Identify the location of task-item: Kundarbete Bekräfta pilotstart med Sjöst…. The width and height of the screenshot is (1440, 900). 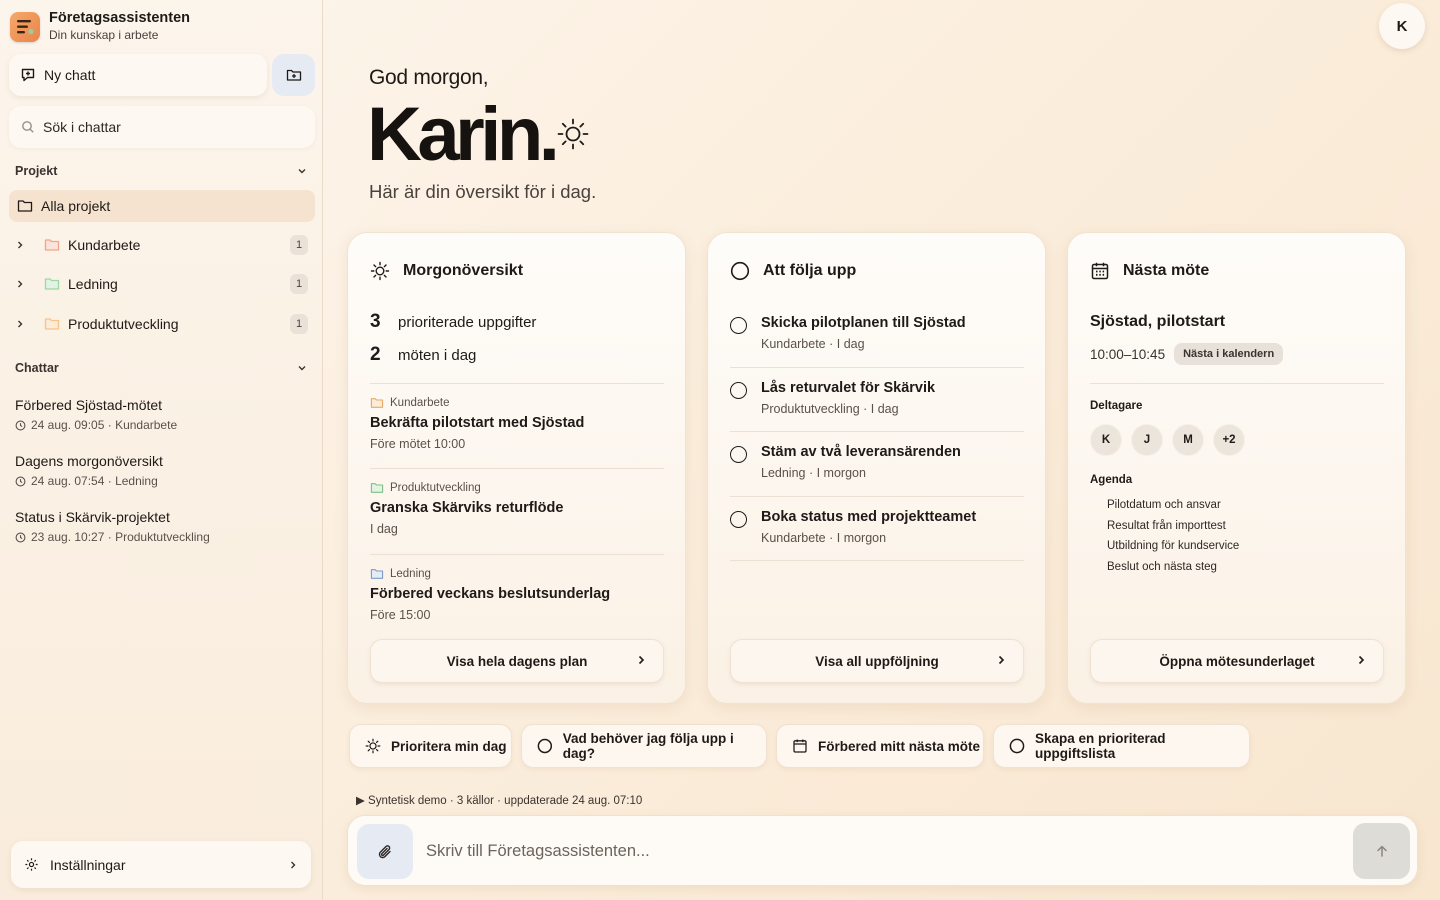
(517, 424).